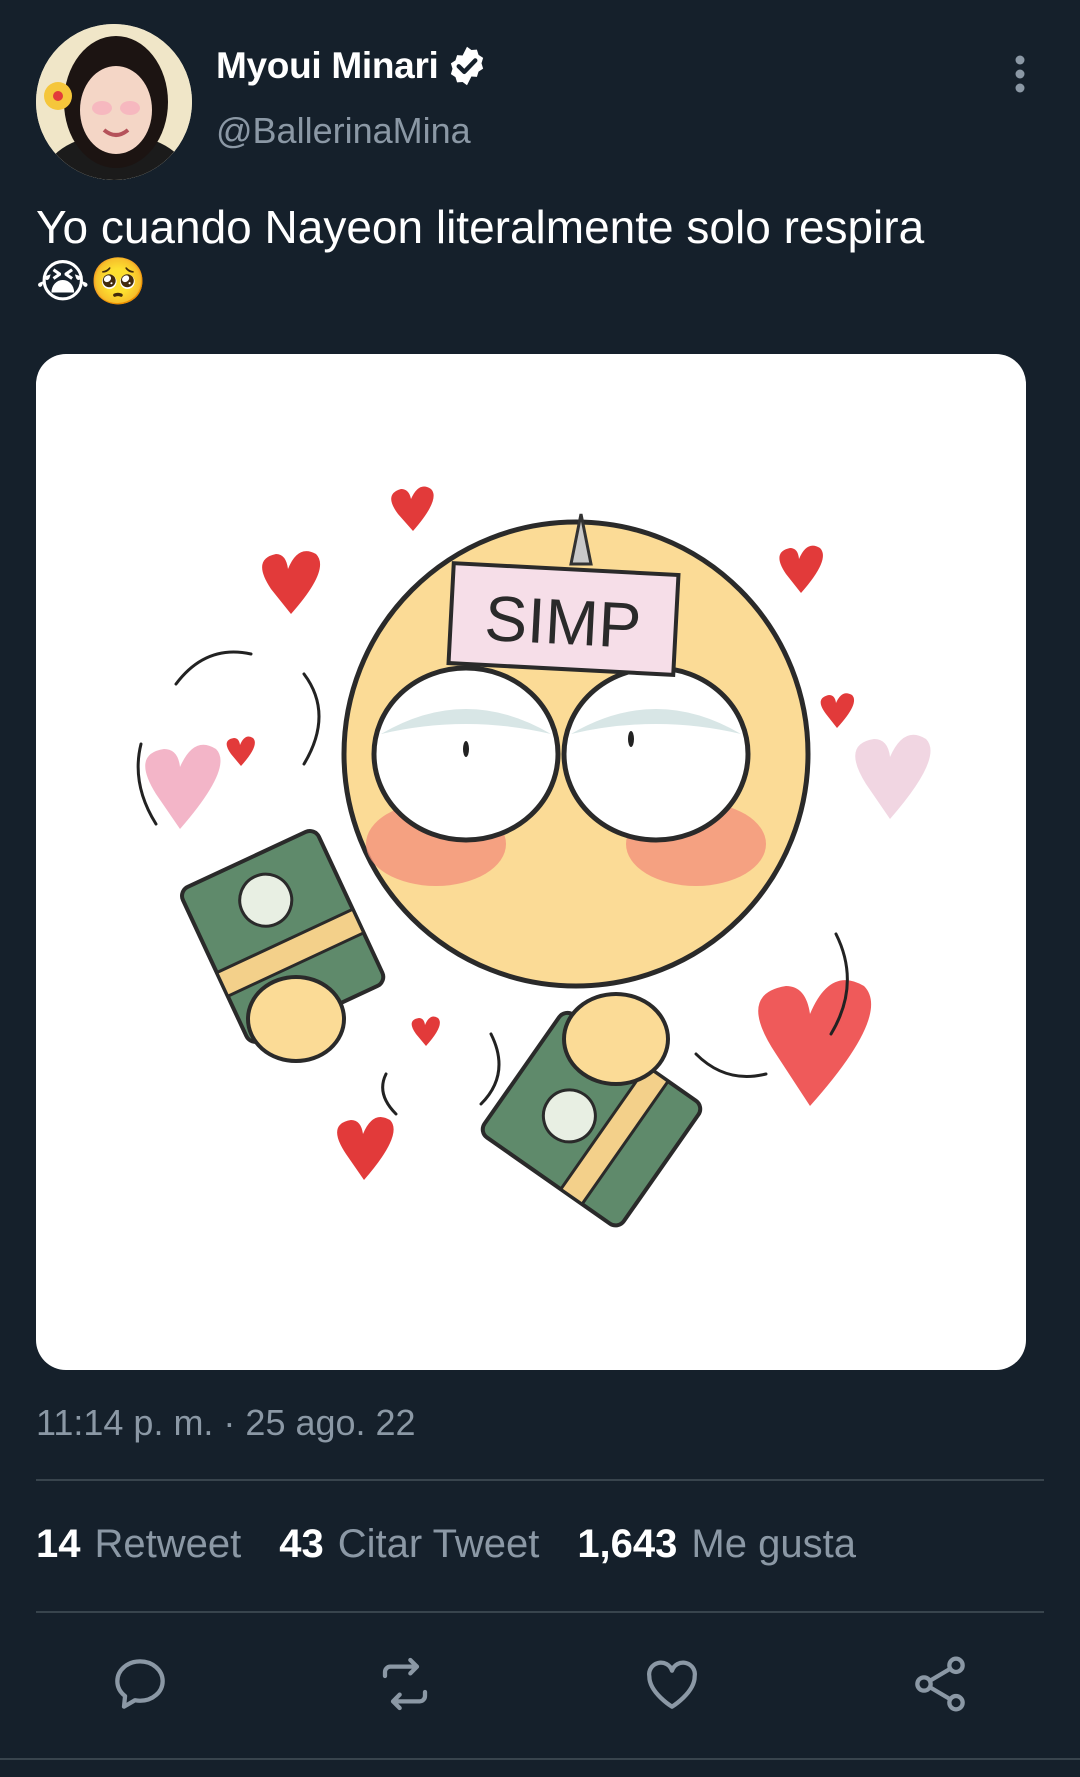  Describe the element at coordinates (773, 1544) in the screenshot. I see `like-count-label: Me gusta` at that location.